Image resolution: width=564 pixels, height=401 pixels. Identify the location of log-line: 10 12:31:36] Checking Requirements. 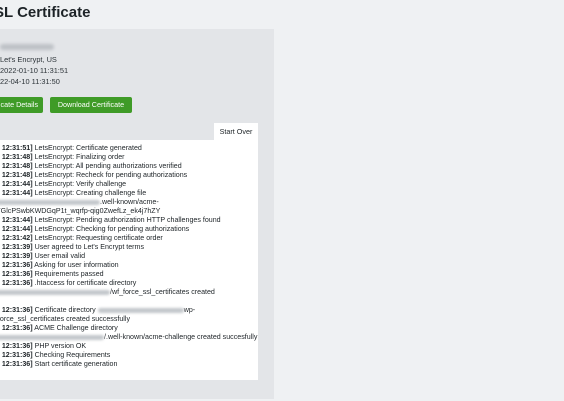
(55, 355).